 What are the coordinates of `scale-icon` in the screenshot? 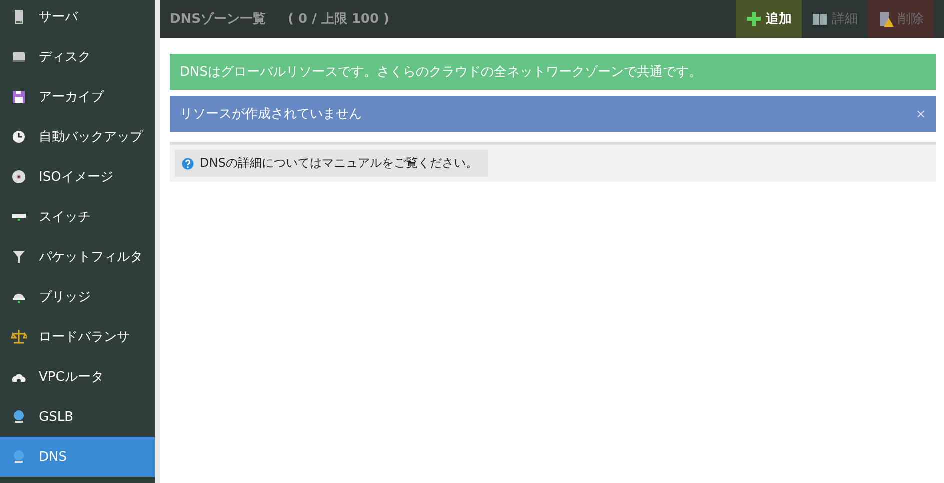 It's located at (19, 337).